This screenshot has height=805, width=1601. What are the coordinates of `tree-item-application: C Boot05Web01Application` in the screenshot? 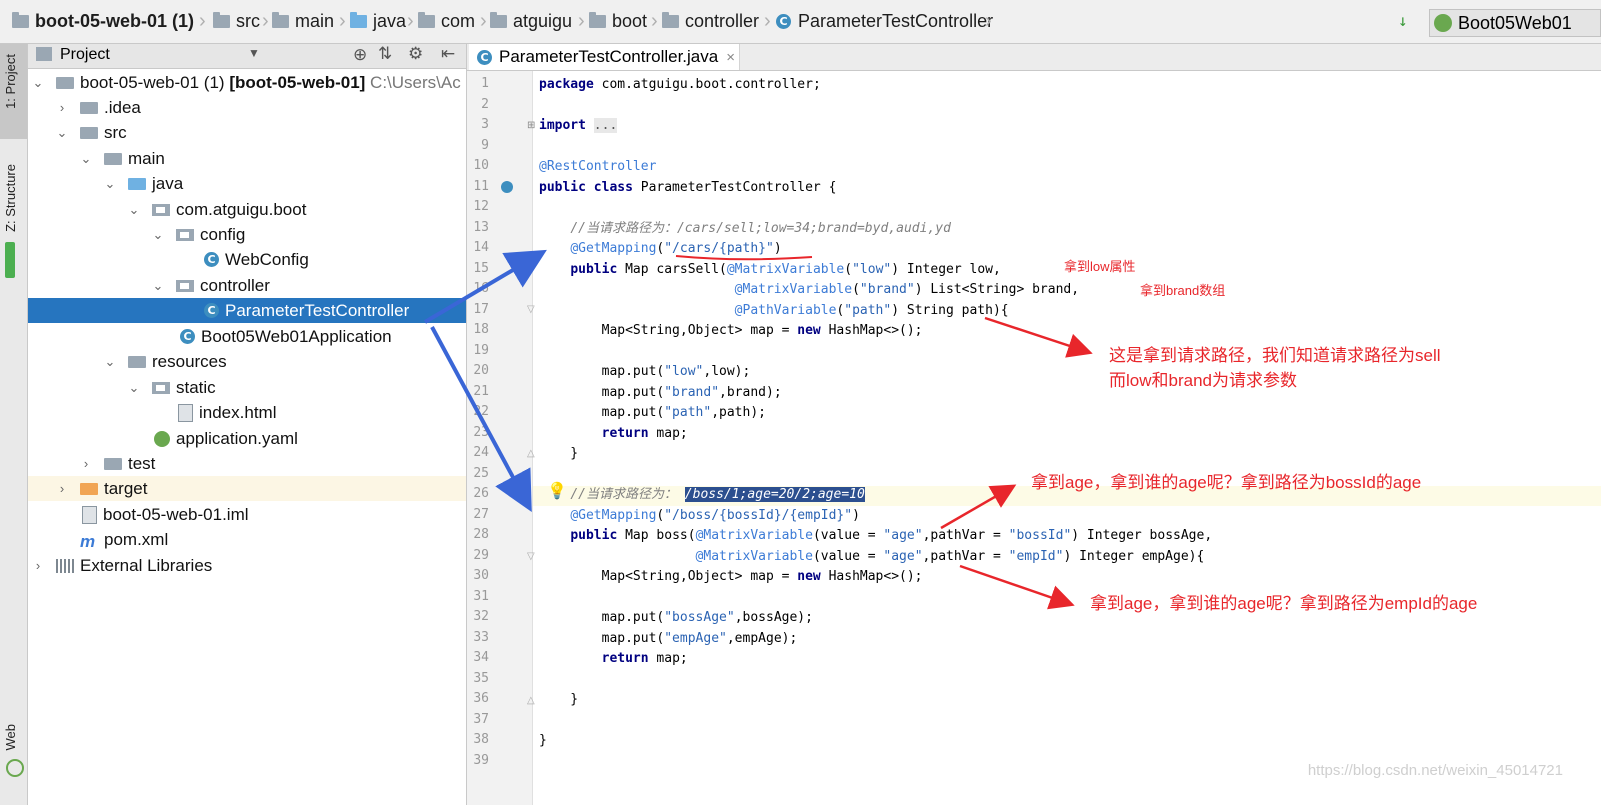 It's located at (247, 336).